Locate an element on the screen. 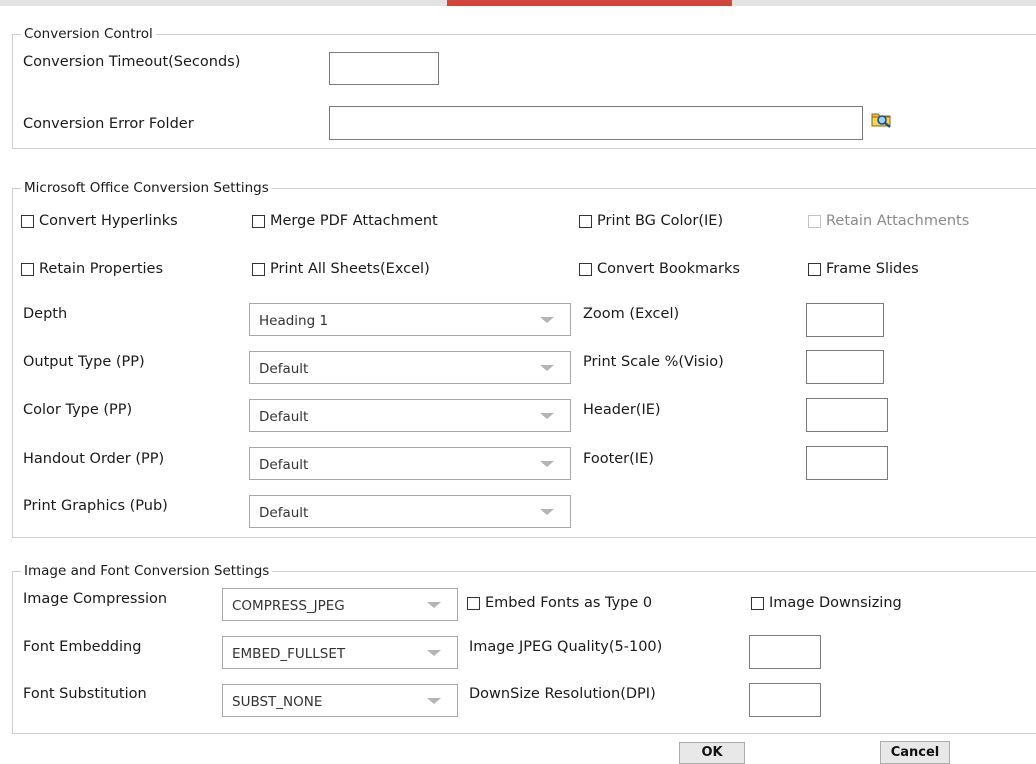 Image resolution: width=1036 pixels, height=764 pixels. print-bg-color-checkbox: Print BG Color(IE) is located at coordinates (651, 221).